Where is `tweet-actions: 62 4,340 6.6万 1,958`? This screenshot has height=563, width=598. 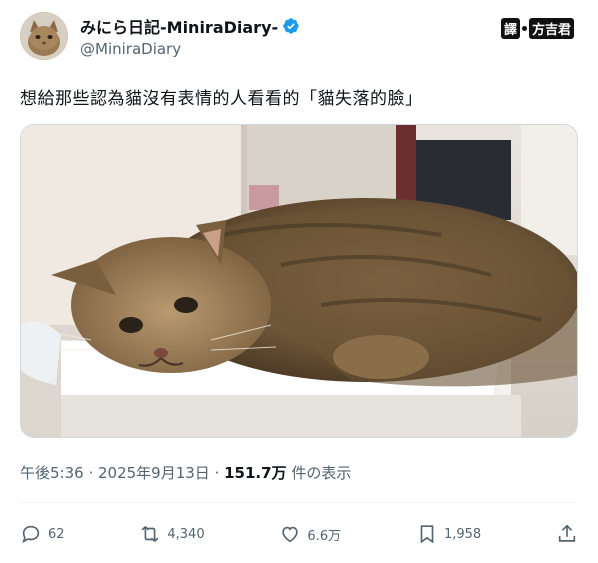
tweet-actions: 62 4,340 6.6万 1,958 is located at coordinates (299, 534).